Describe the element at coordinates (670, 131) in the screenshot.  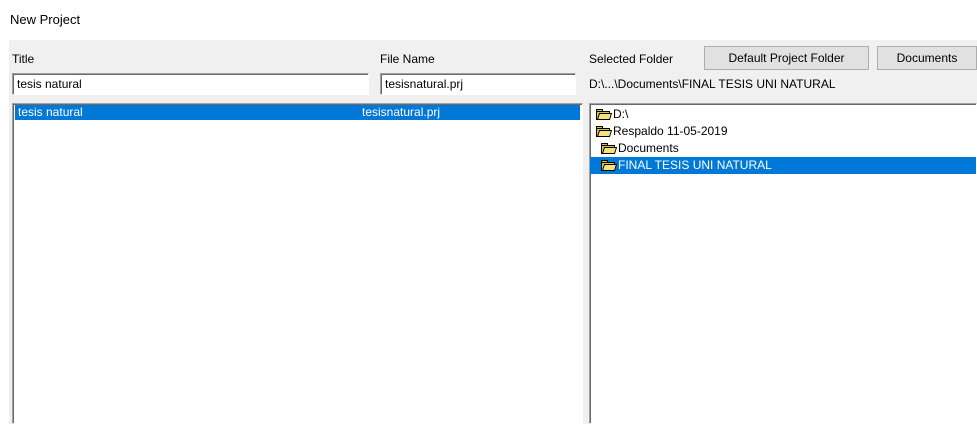
I see `tree-item-label: Respaldo 11-05-2019` at that location.